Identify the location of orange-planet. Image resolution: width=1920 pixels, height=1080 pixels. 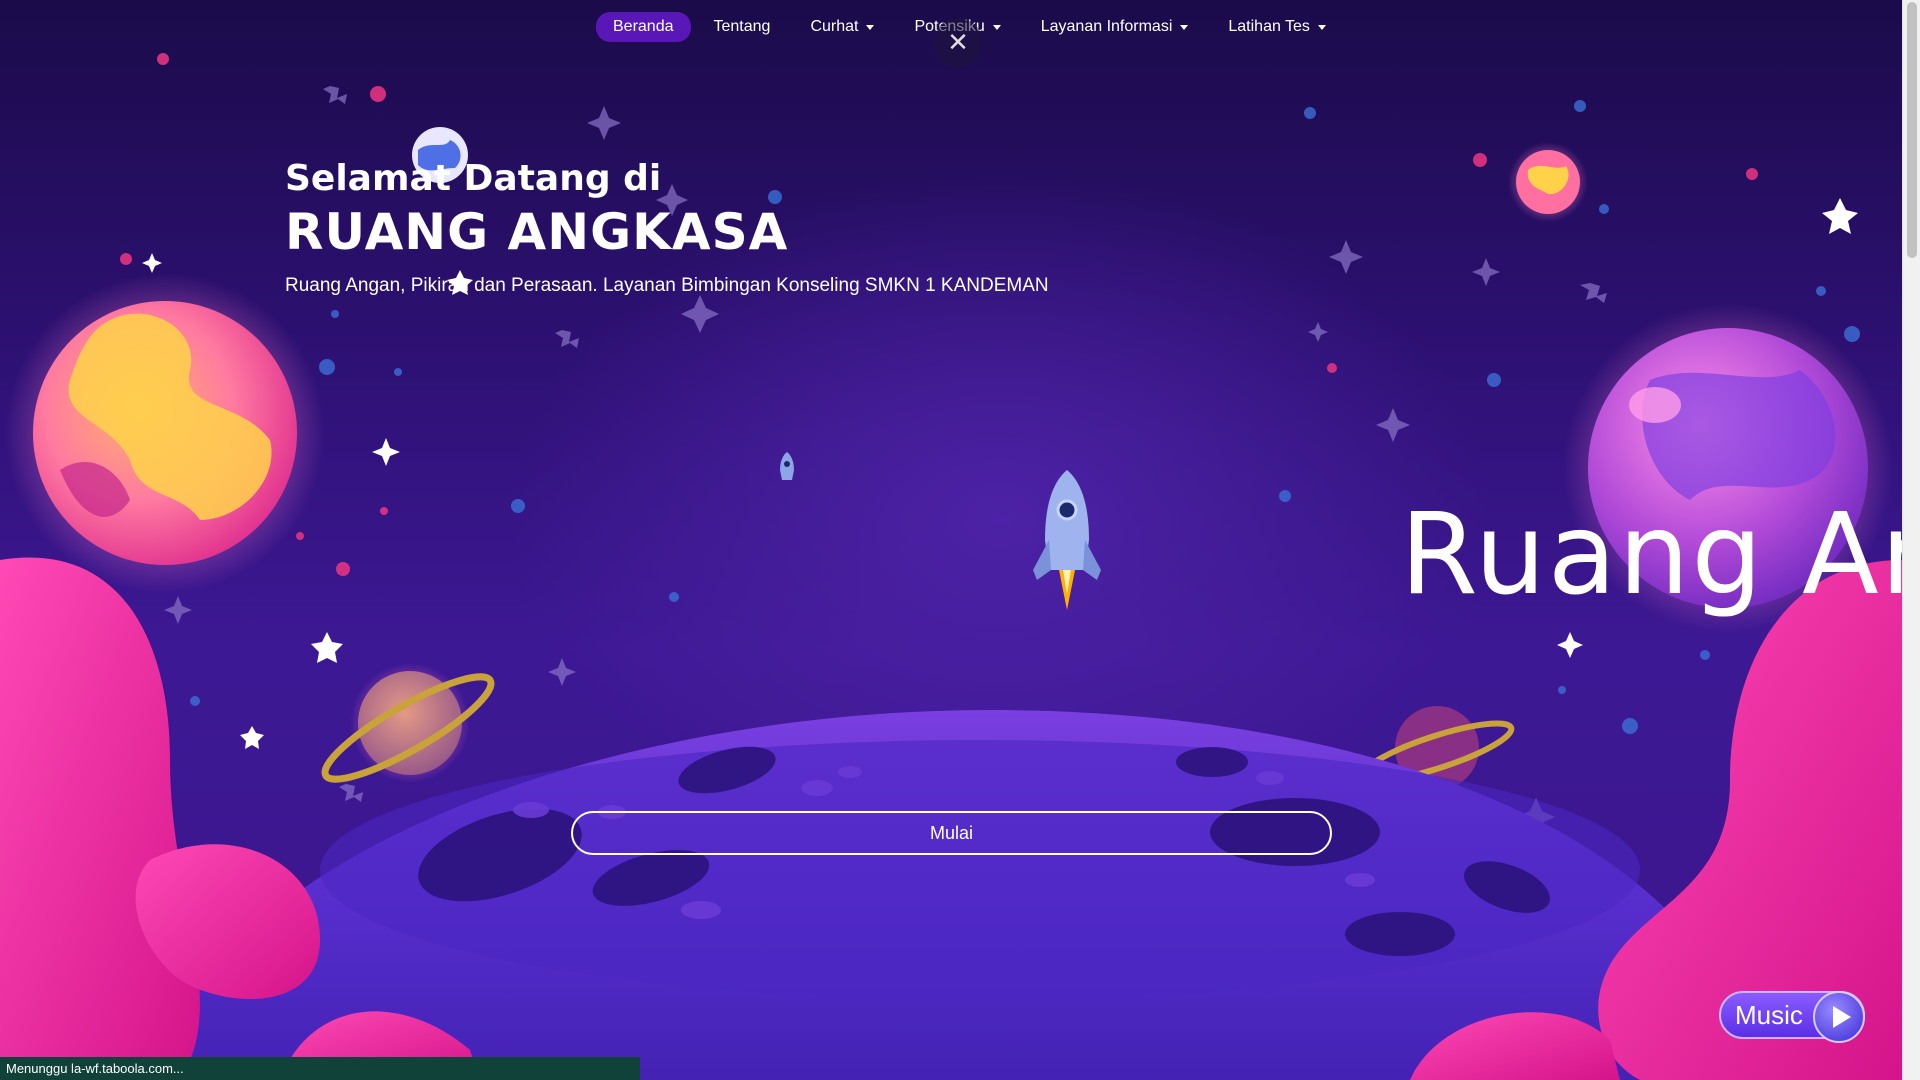
(165, 433).